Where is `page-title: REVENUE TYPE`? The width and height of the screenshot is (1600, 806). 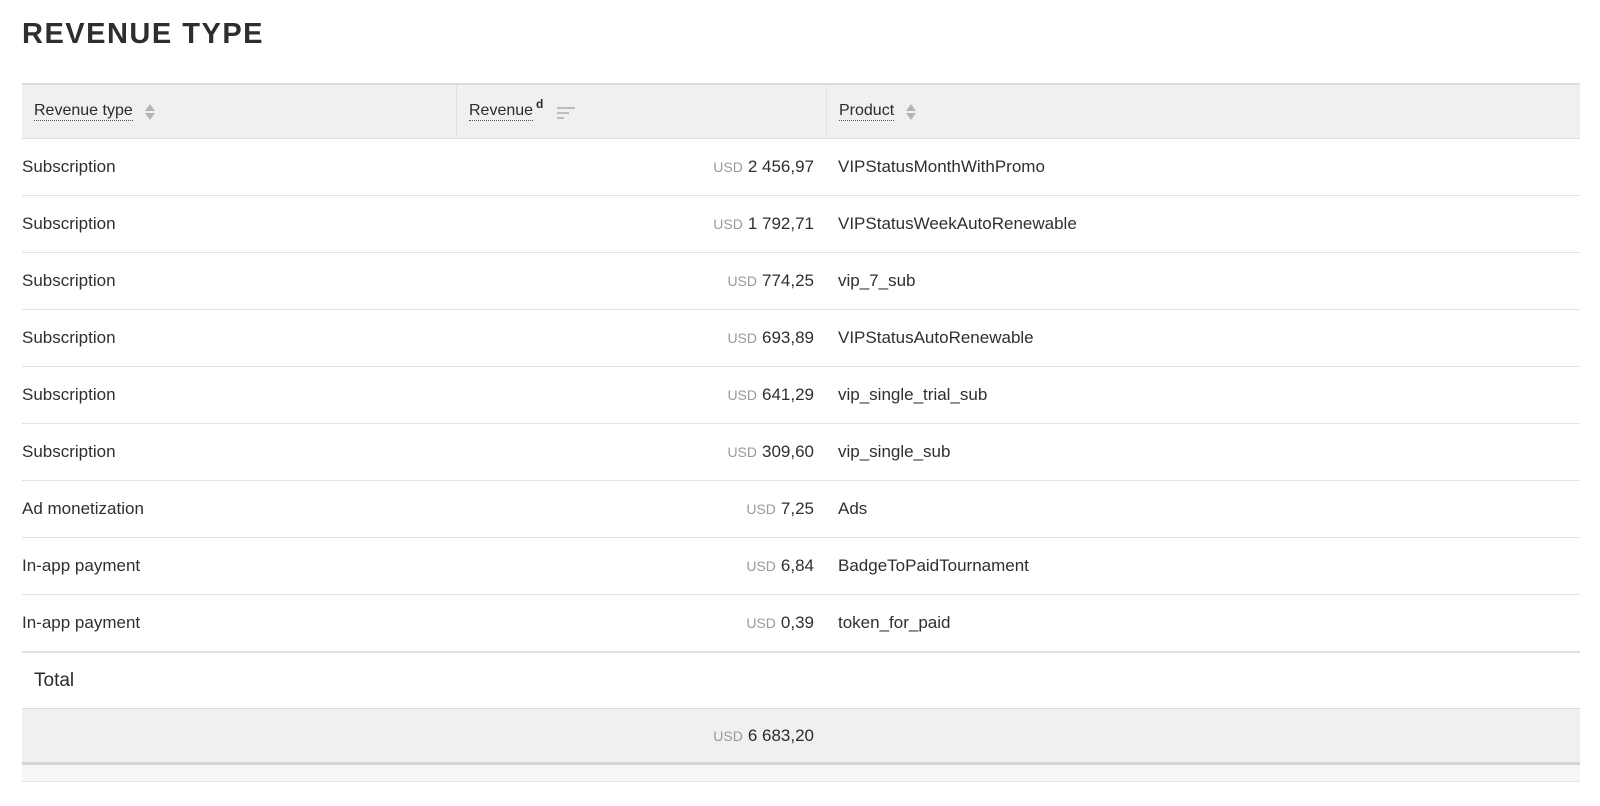
page-title: REVENUE TYPE is located at coordinates (143, 34).